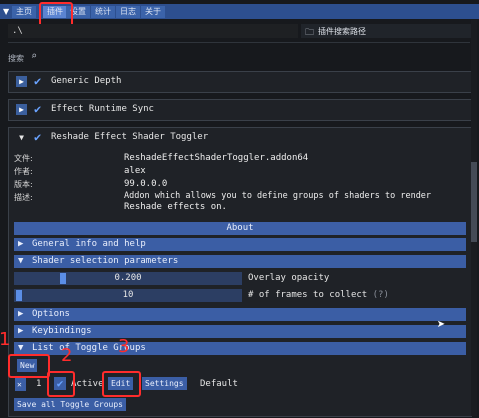  Describe the element at coordinates (23, 158) in the screenshot. I see `file-key: 文件:` at that location.